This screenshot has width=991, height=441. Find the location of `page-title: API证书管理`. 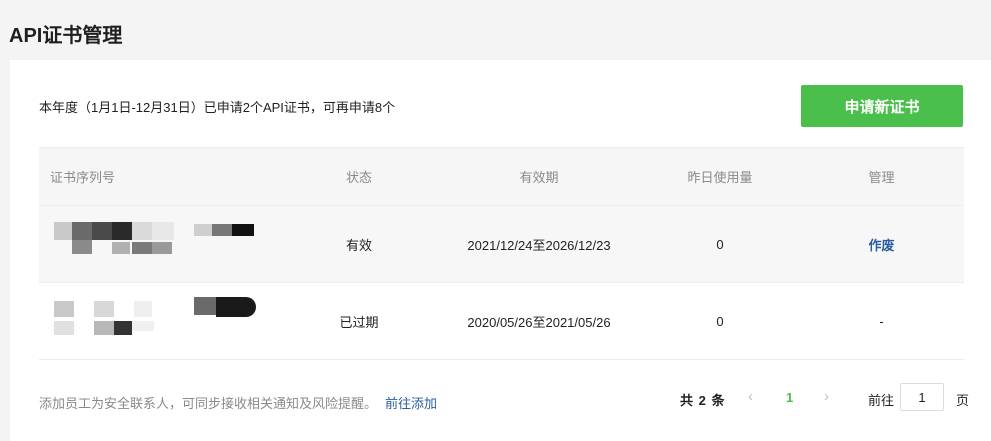

page-title: API证书管理 is located at coordinates (66, 36).